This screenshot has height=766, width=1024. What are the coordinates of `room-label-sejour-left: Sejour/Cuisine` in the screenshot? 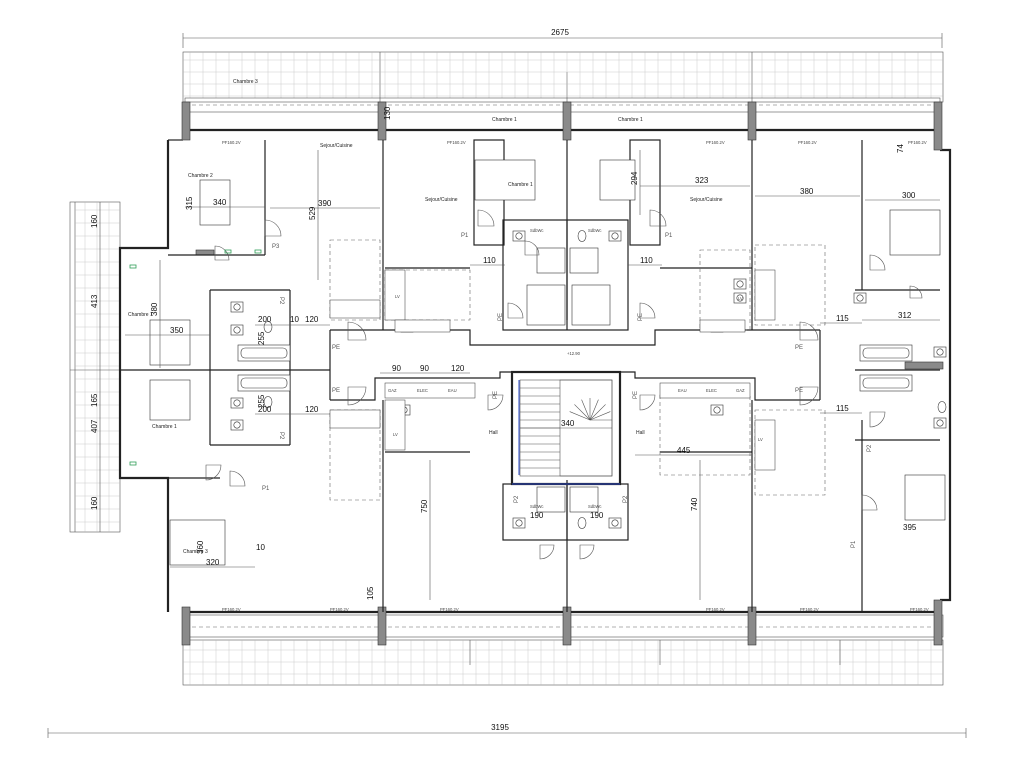 It's located at (441, 200).